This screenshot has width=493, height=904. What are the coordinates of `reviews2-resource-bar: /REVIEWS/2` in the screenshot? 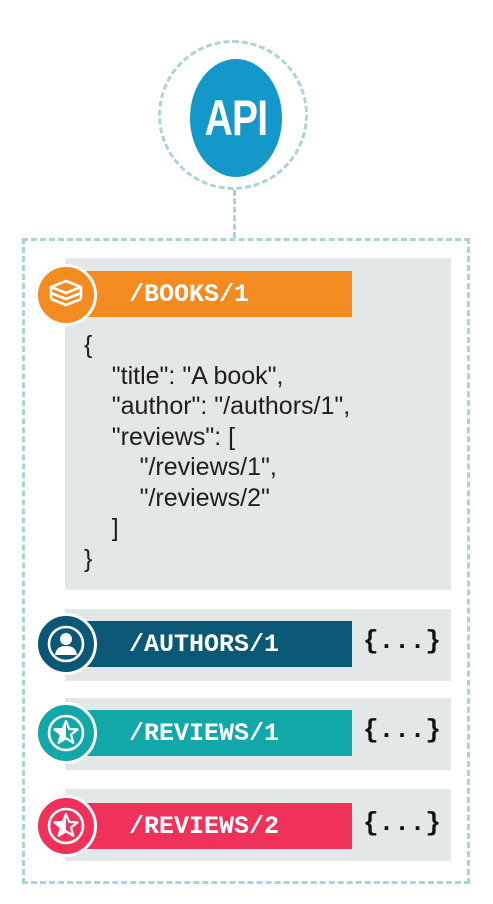 It's located at (208, 826).